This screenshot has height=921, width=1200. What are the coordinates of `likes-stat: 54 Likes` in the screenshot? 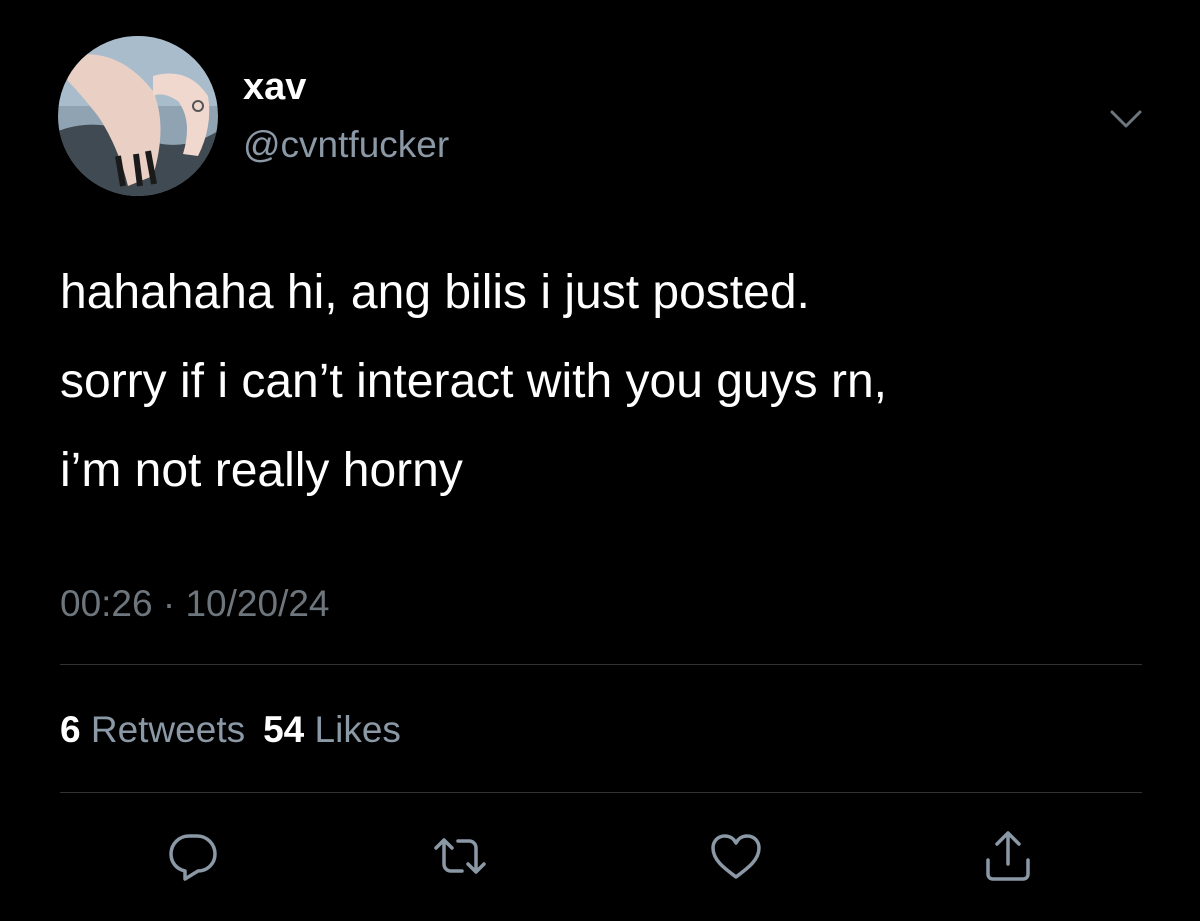 It's located at (332, 729).